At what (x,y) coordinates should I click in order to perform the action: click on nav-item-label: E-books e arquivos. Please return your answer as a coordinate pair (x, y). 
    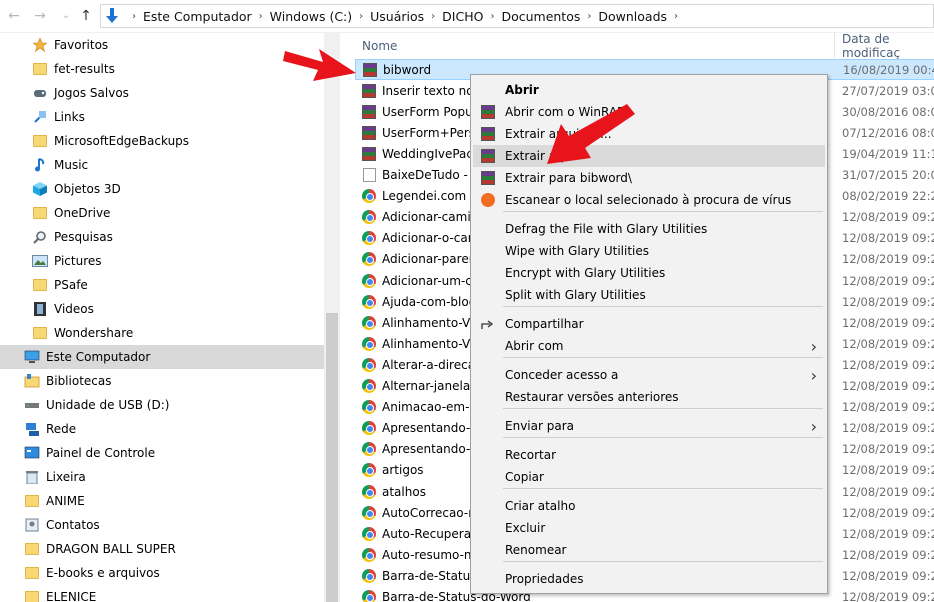
    Looking at the image, I should click on (103, 573).